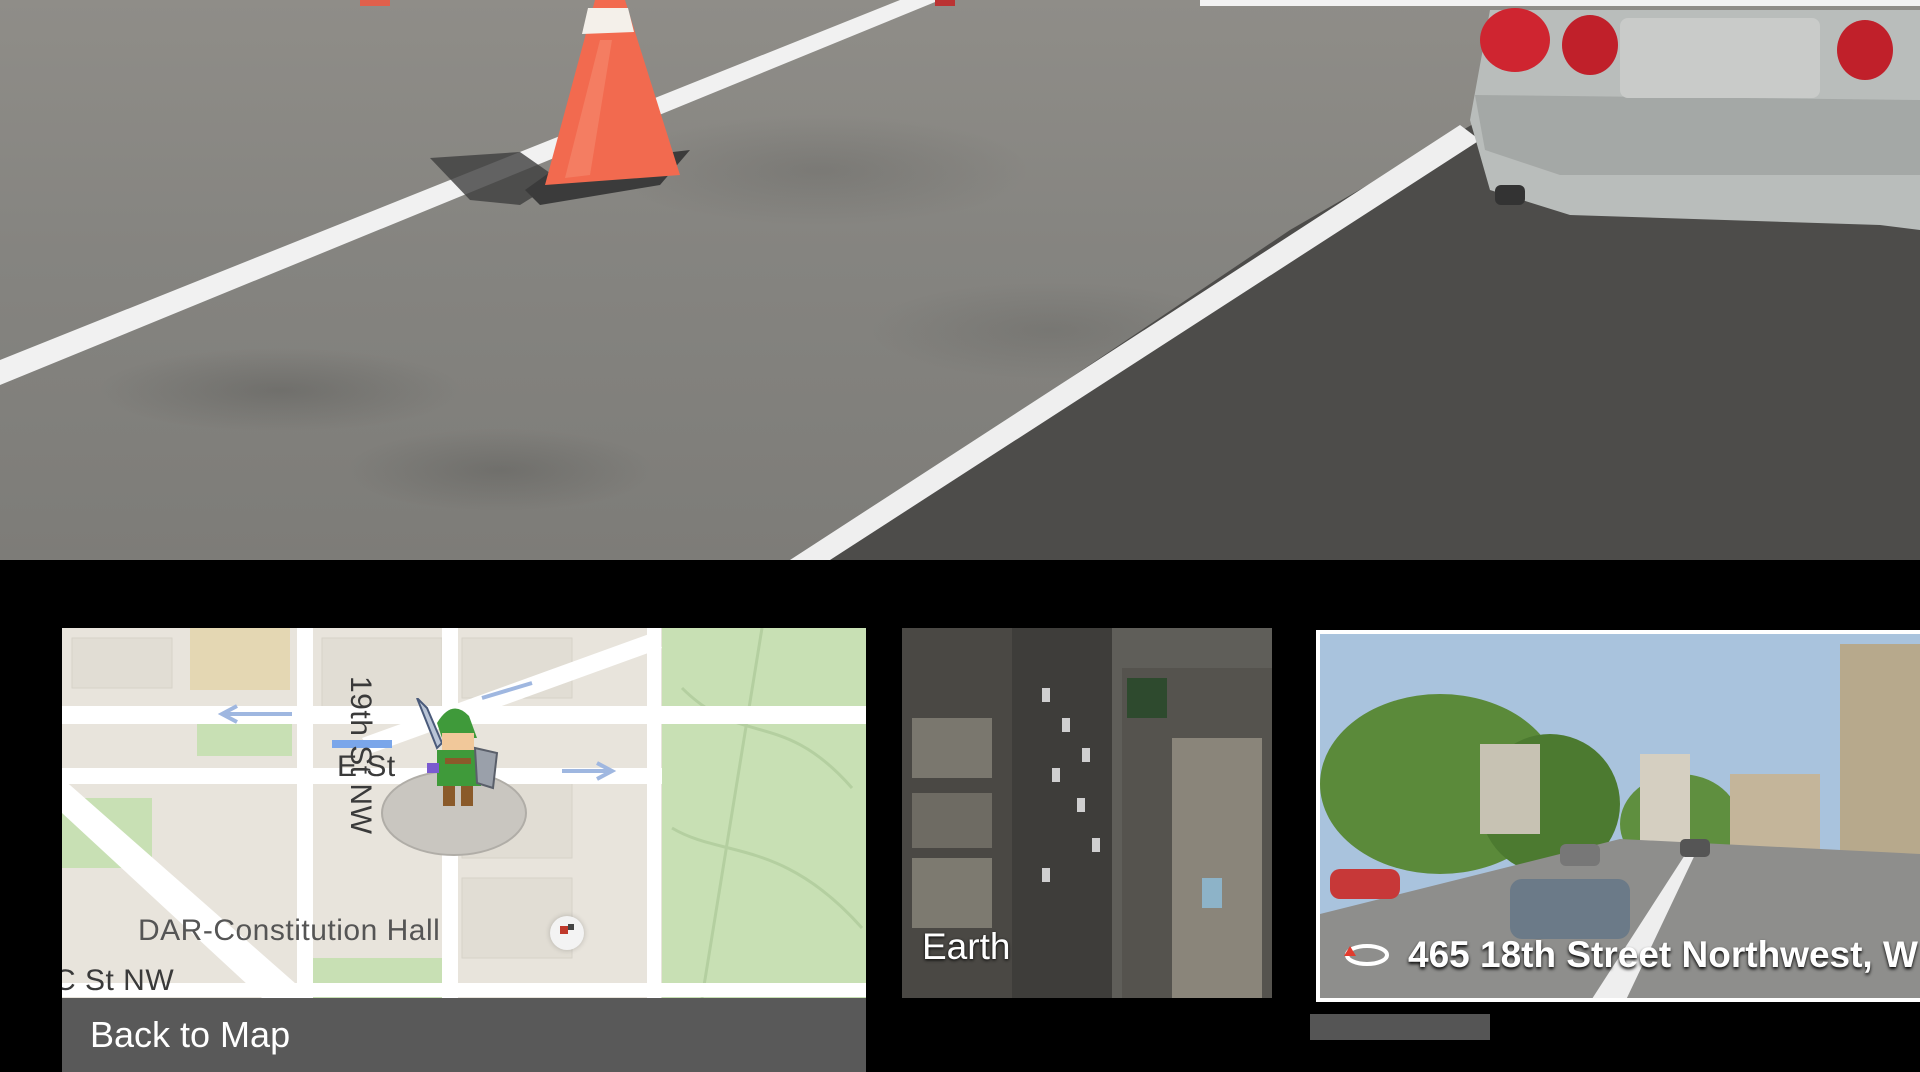  I want to click on street-view-label: 465 18th Street Northwest, W, so click(1630, 955).